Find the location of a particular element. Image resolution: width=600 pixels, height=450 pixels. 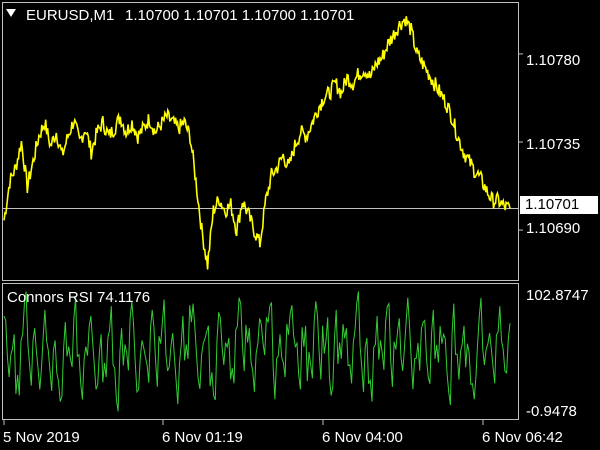

time-tick-label: 6 Nov 06:42 is located at coordinates (522, 437).